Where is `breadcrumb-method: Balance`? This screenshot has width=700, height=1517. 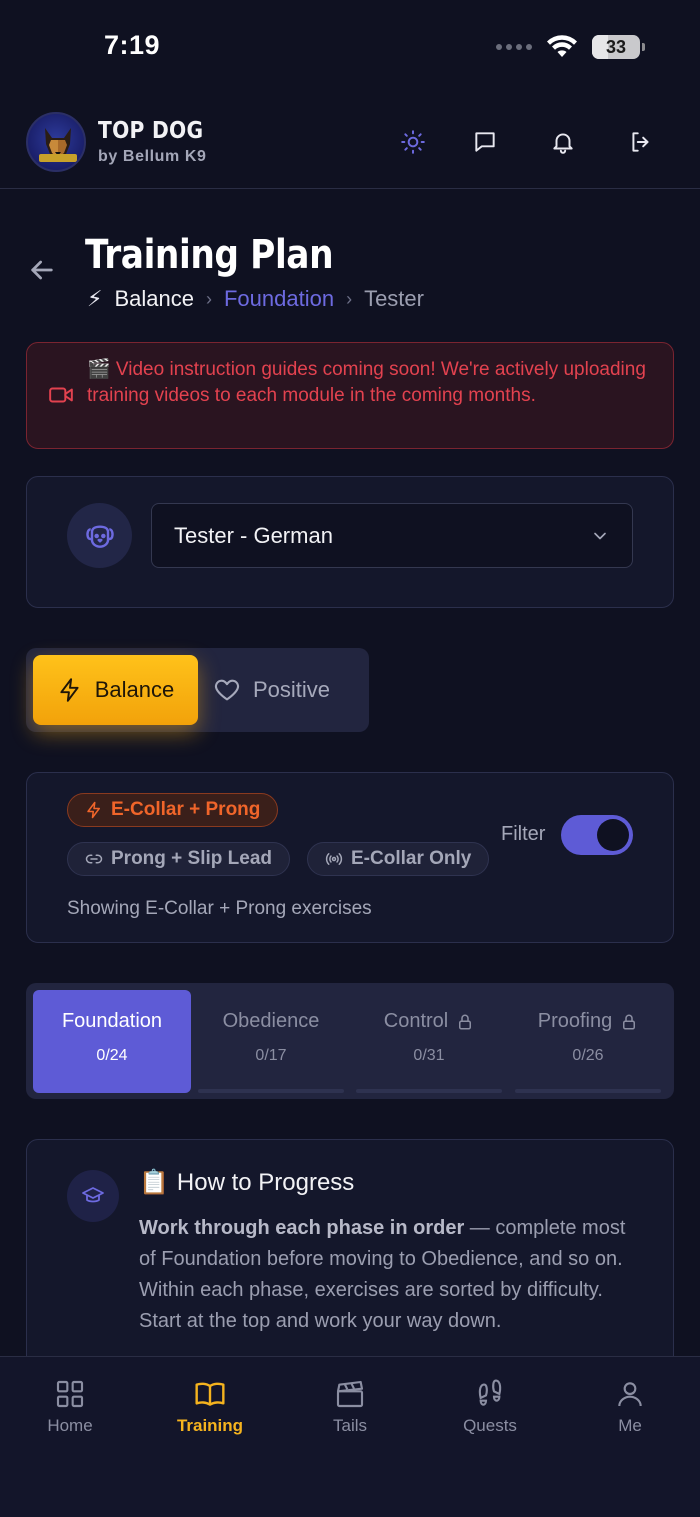
breadcrumb-method: Balance is located at coordinates (154, 299).